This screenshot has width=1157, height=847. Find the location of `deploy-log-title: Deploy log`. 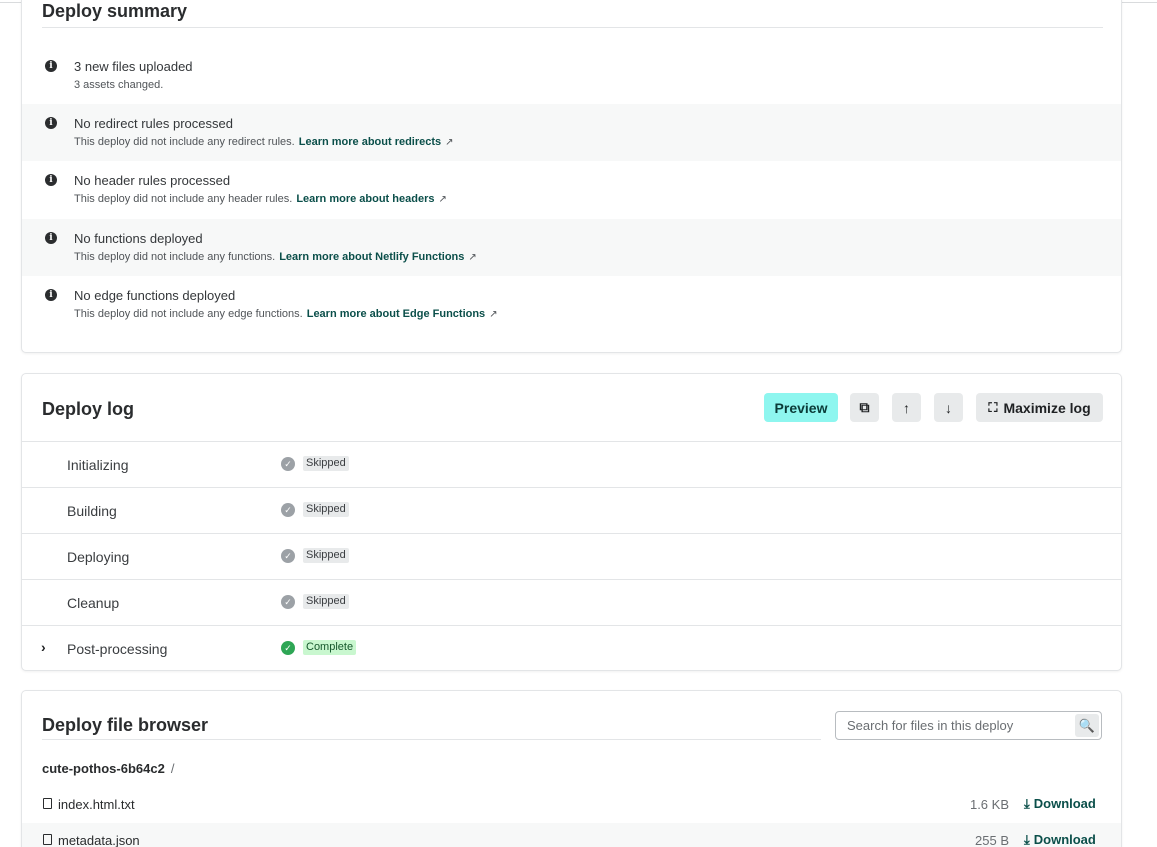

deploy-log-title: Deploy log is located at coordinates (88, 409).